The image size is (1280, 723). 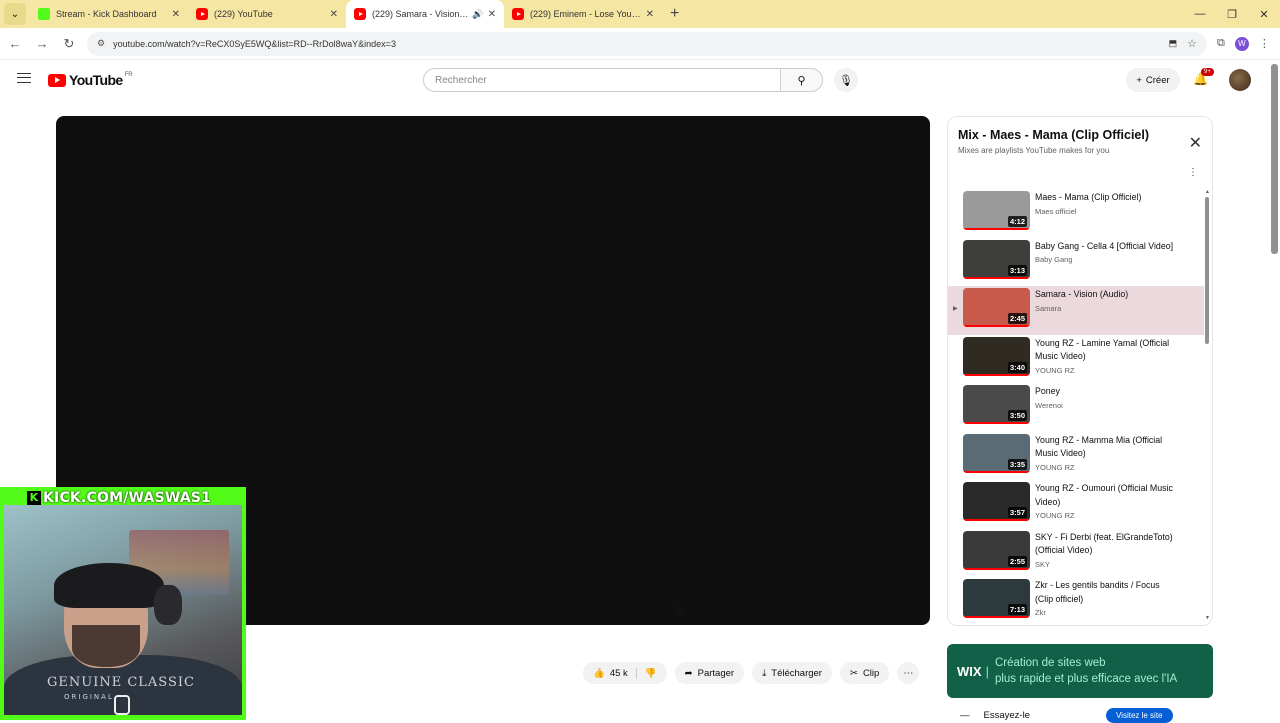 What do you see at coordinates (122, 705) in the screenshot?
I see `microphone-icon` at bounding box center [122, 705].